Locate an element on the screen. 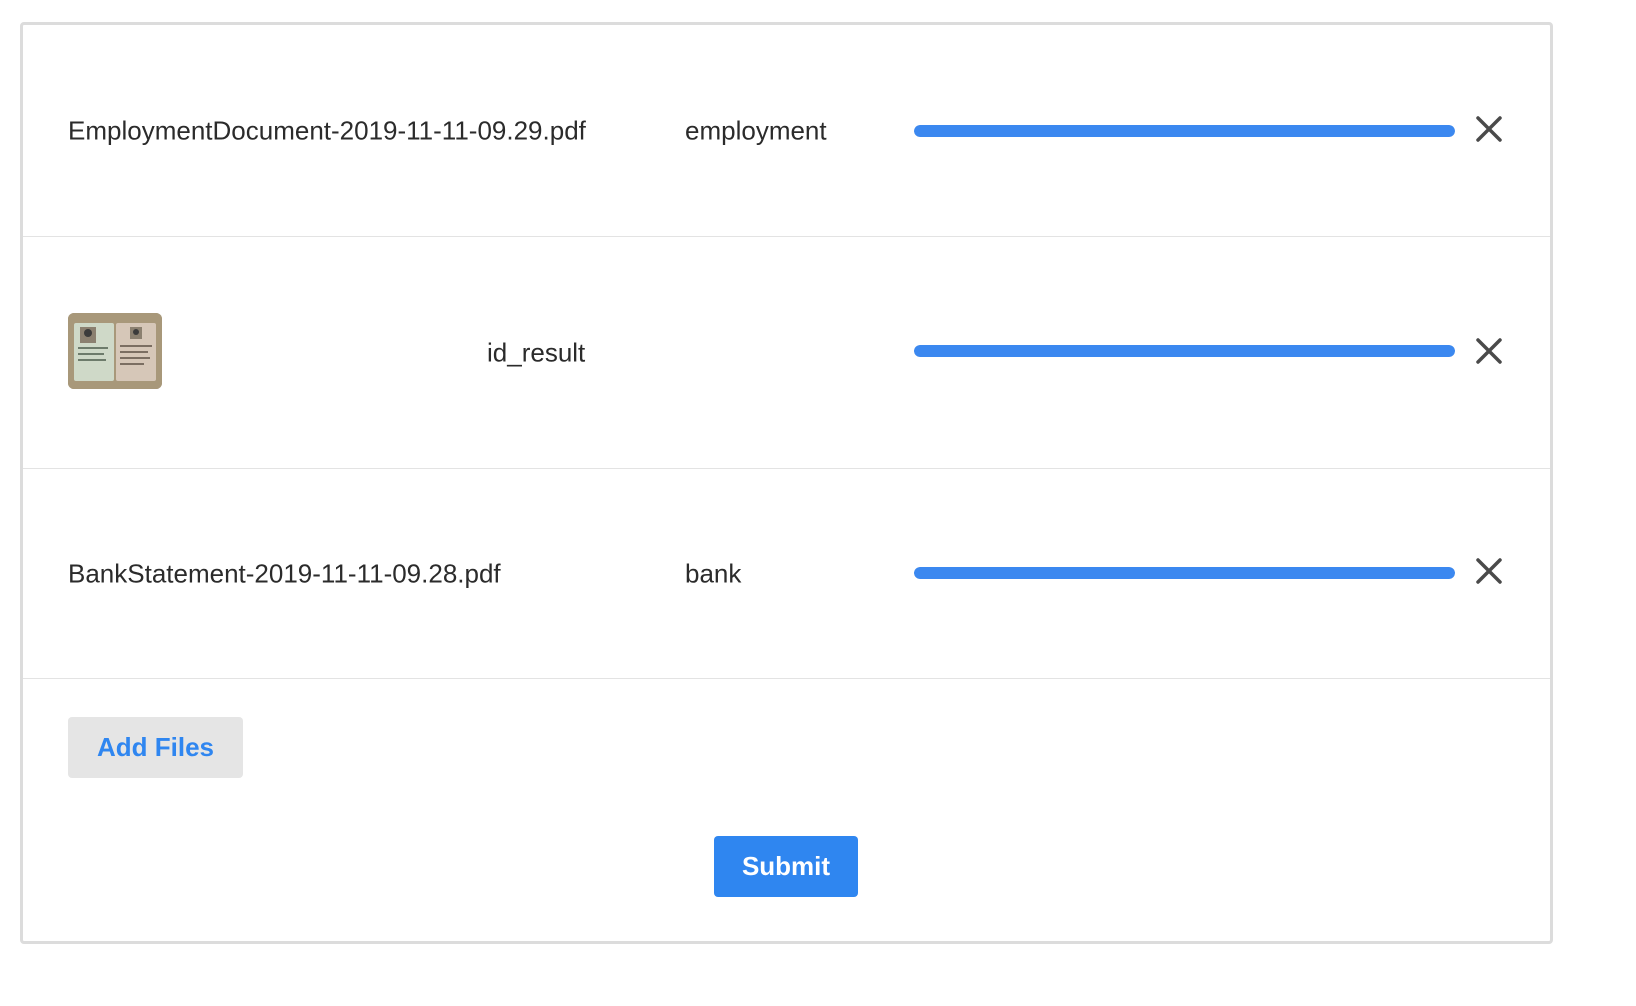  file-name: EmploymentDocument-2019-11-11-09.29.pdf is located at coordinates (327, 130).